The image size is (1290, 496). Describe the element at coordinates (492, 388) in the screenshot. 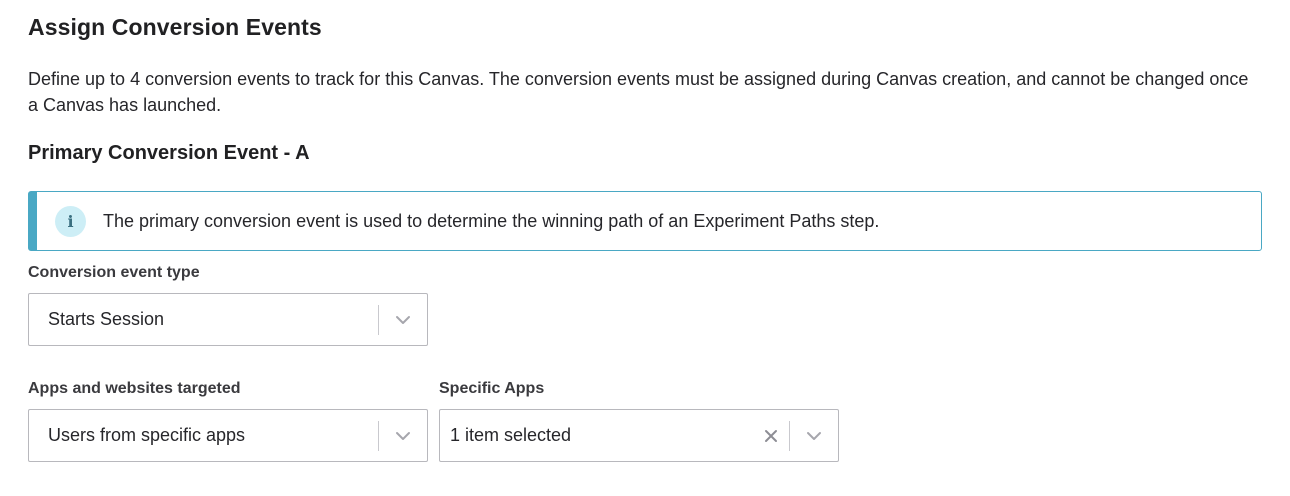

I see `specific-apps-label: Specific Apps` at that location.